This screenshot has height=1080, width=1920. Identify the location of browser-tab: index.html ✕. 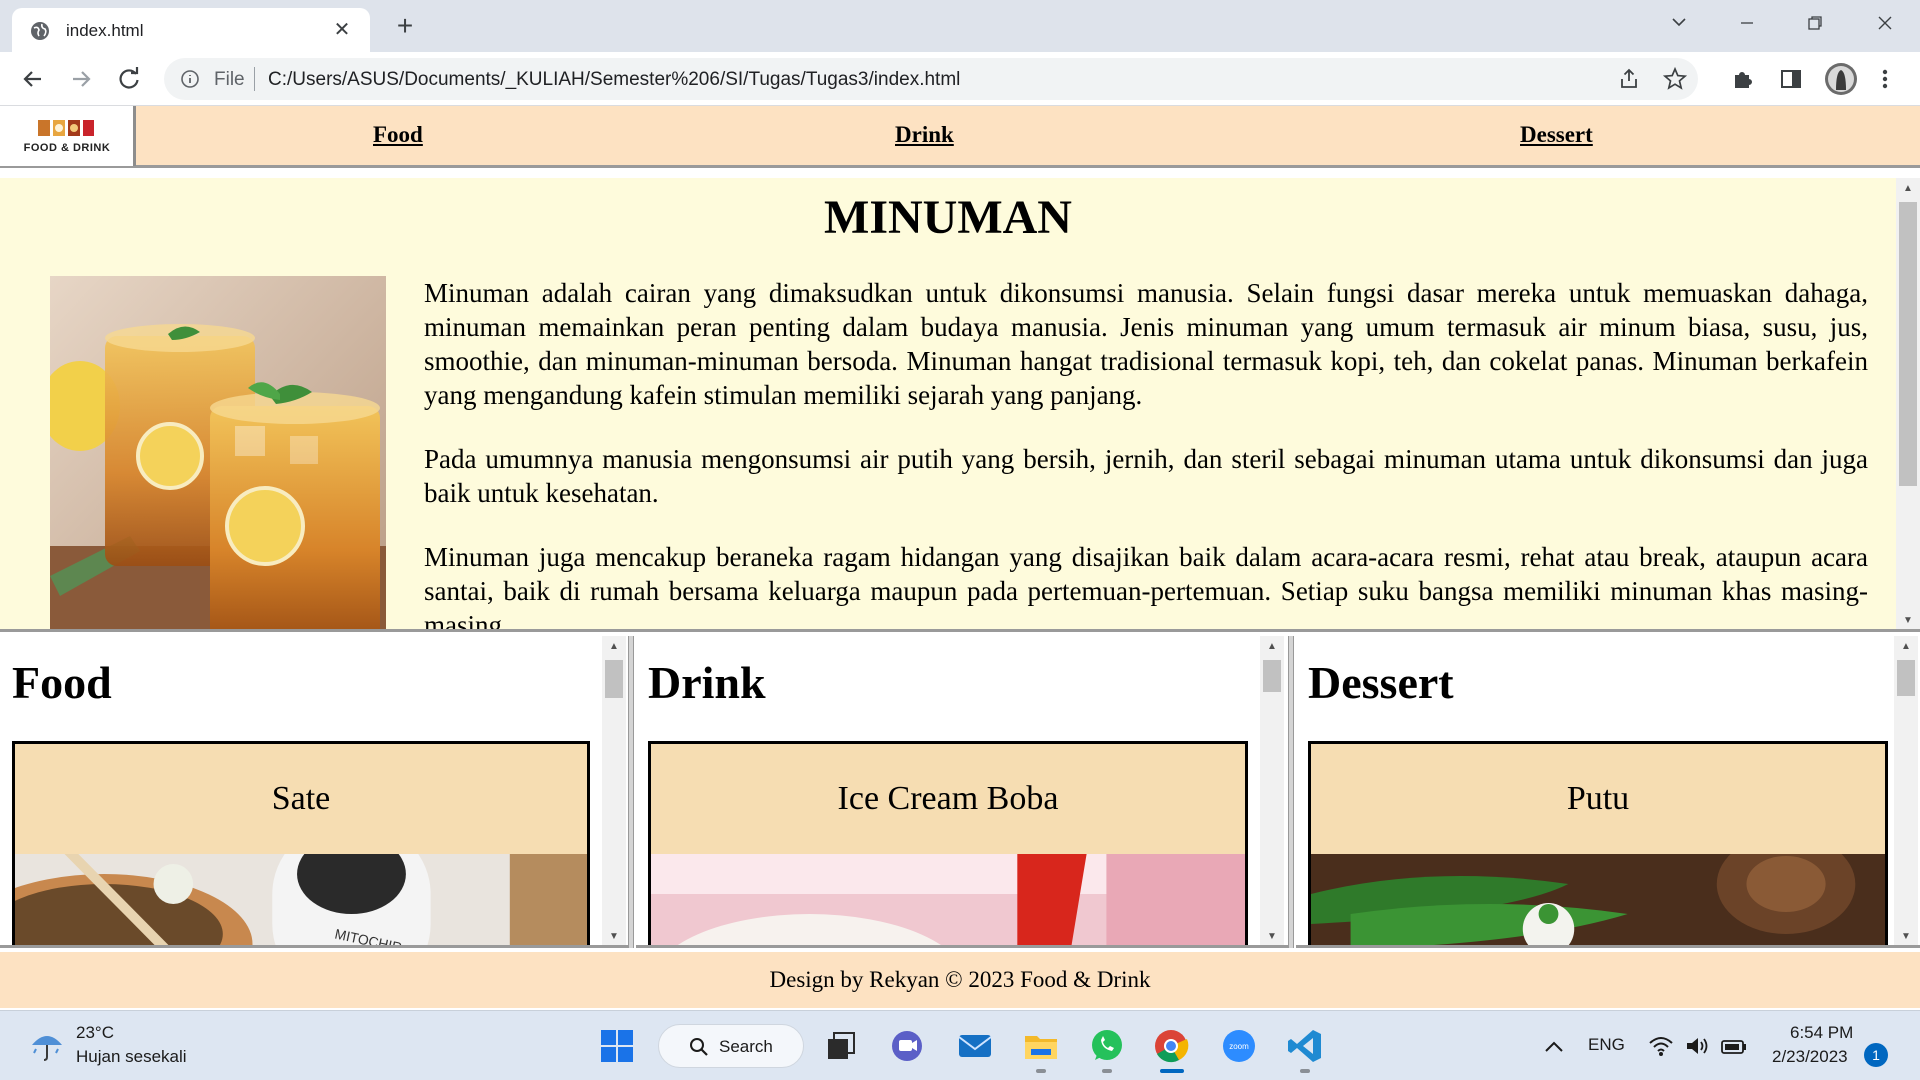
(191, 30).